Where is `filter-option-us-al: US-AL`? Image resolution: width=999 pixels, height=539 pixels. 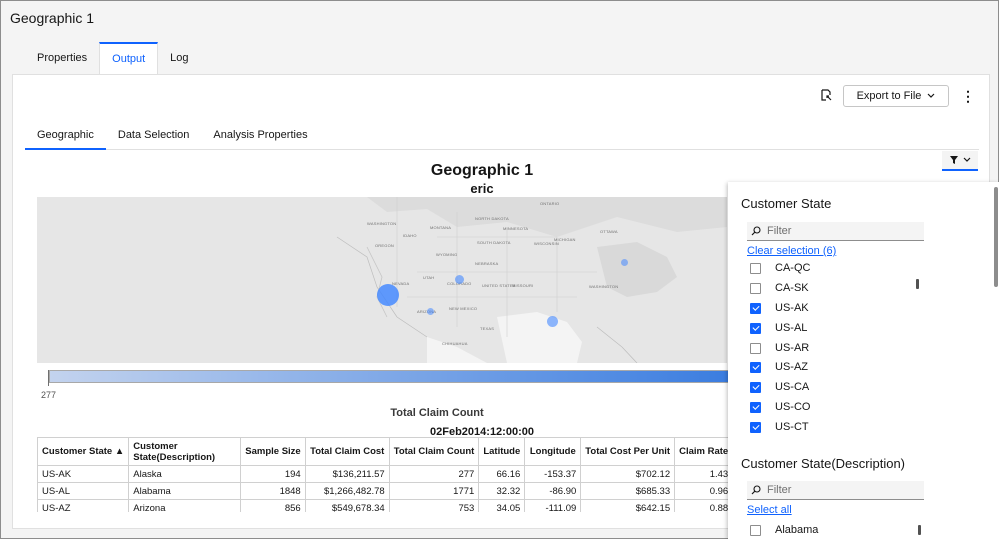 filter-option-us-al: US-AL is located at coordinates (778, 328).